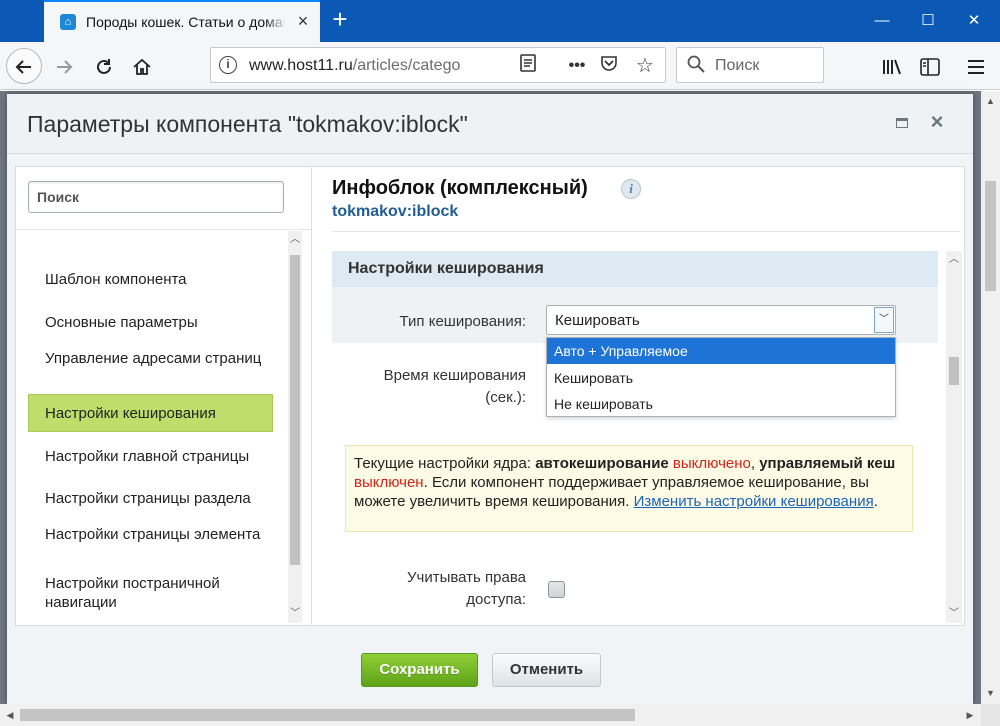 This screenshot has width=1000, height=726. I want to click on reader-view-icon, so click(528, 66).